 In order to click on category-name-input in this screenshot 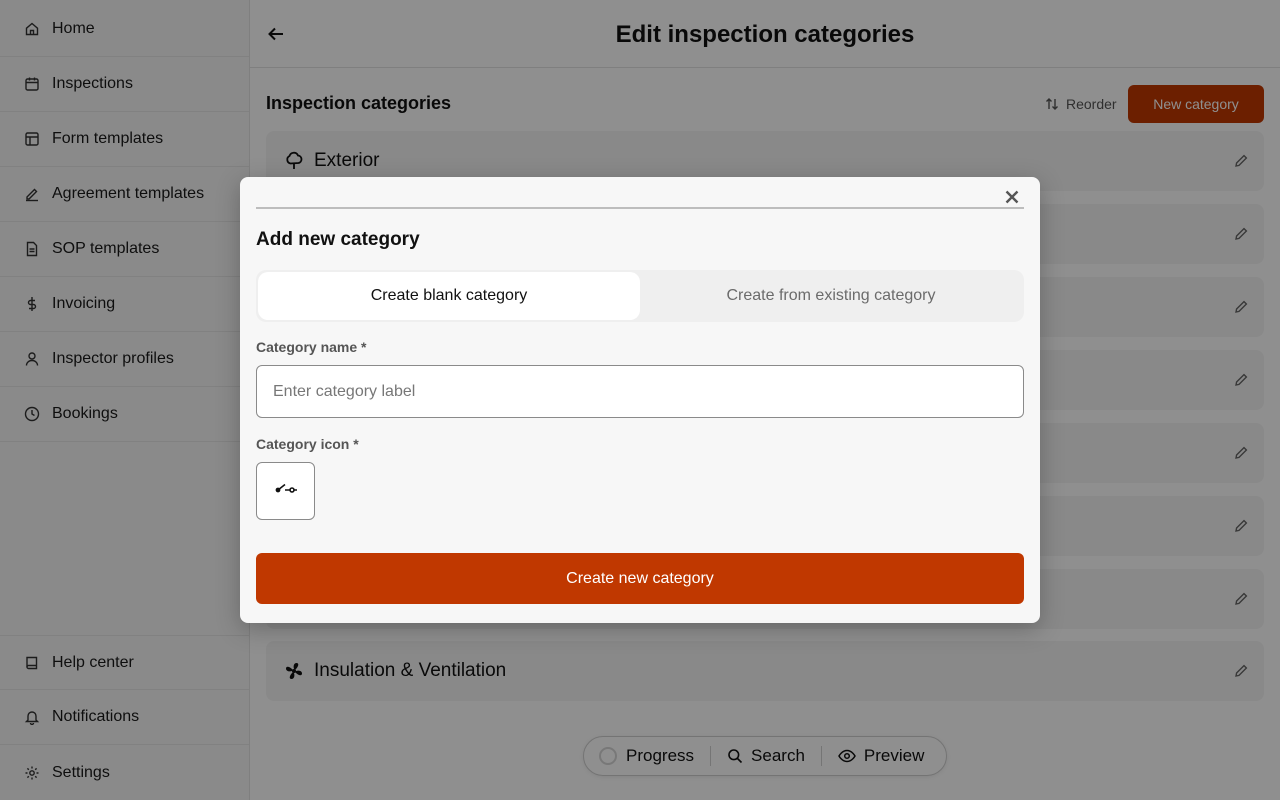, I will do `click(640, 391)`.